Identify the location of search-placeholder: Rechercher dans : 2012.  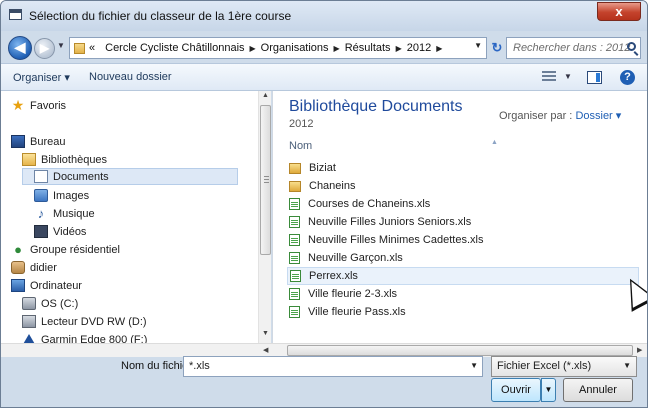
(572, 48).